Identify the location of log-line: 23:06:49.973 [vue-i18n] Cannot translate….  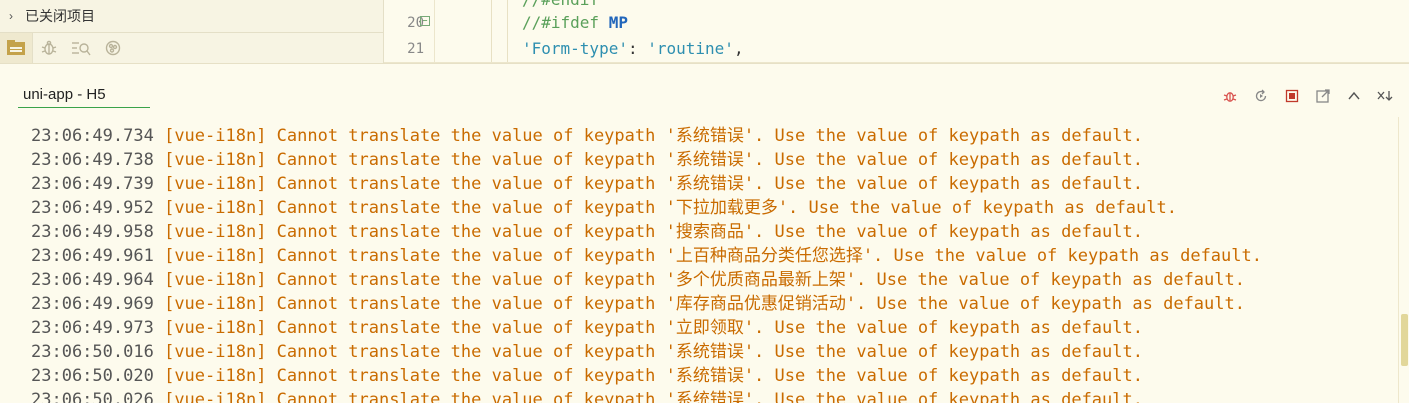
(587, 328).